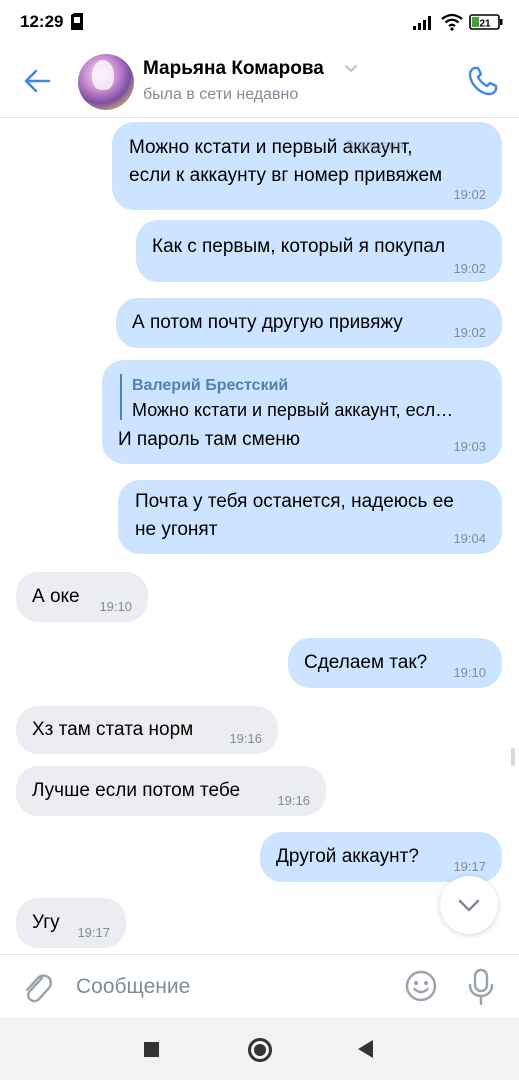 The height and width of the screenshot is (1080, 519). I want to click on message-text: Другой аккаунт?, so click(347, 856).